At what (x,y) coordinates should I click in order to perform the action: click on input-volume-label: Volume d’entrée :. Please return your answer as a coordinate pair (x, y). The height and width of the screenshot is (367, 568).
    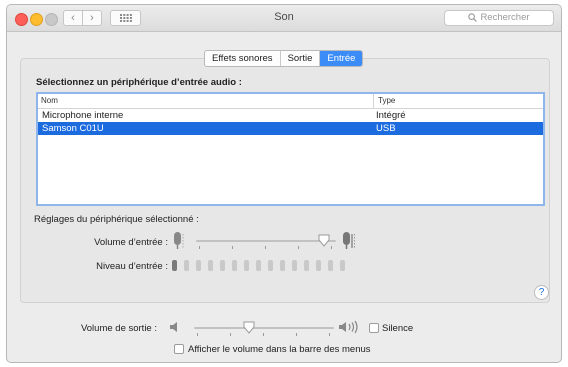
    Looking at the image, I should click on (131, 242).